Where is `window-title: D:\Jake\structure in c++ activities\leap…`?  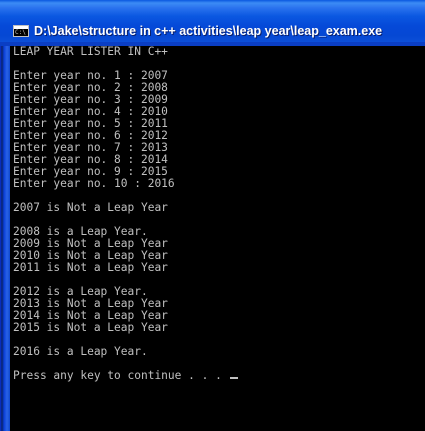 window-title: D:\Jake\structure in c++ activities\leap… is located at coordinates (208, 31).